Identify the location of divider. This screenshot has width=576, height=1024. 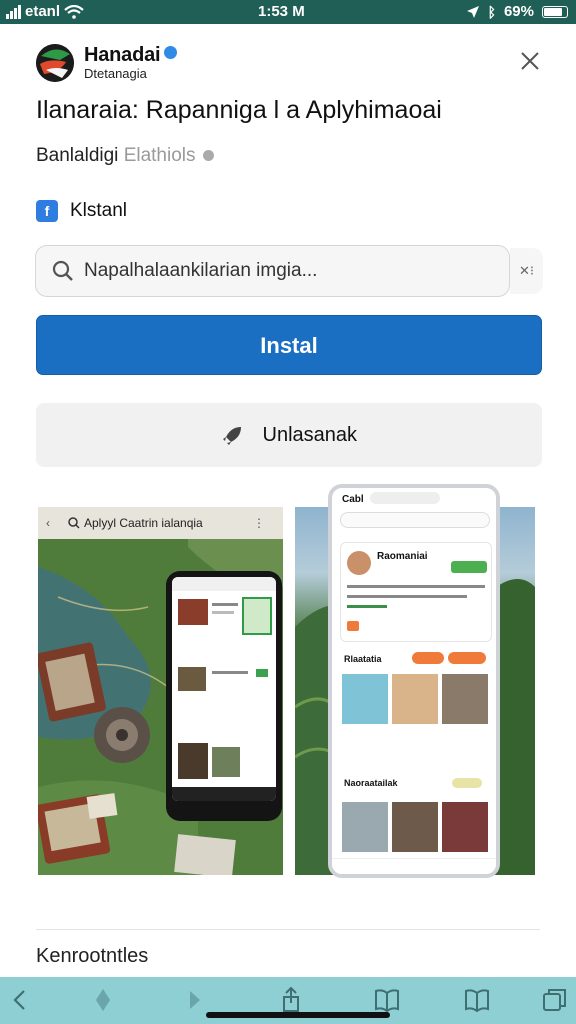
(288, 929).